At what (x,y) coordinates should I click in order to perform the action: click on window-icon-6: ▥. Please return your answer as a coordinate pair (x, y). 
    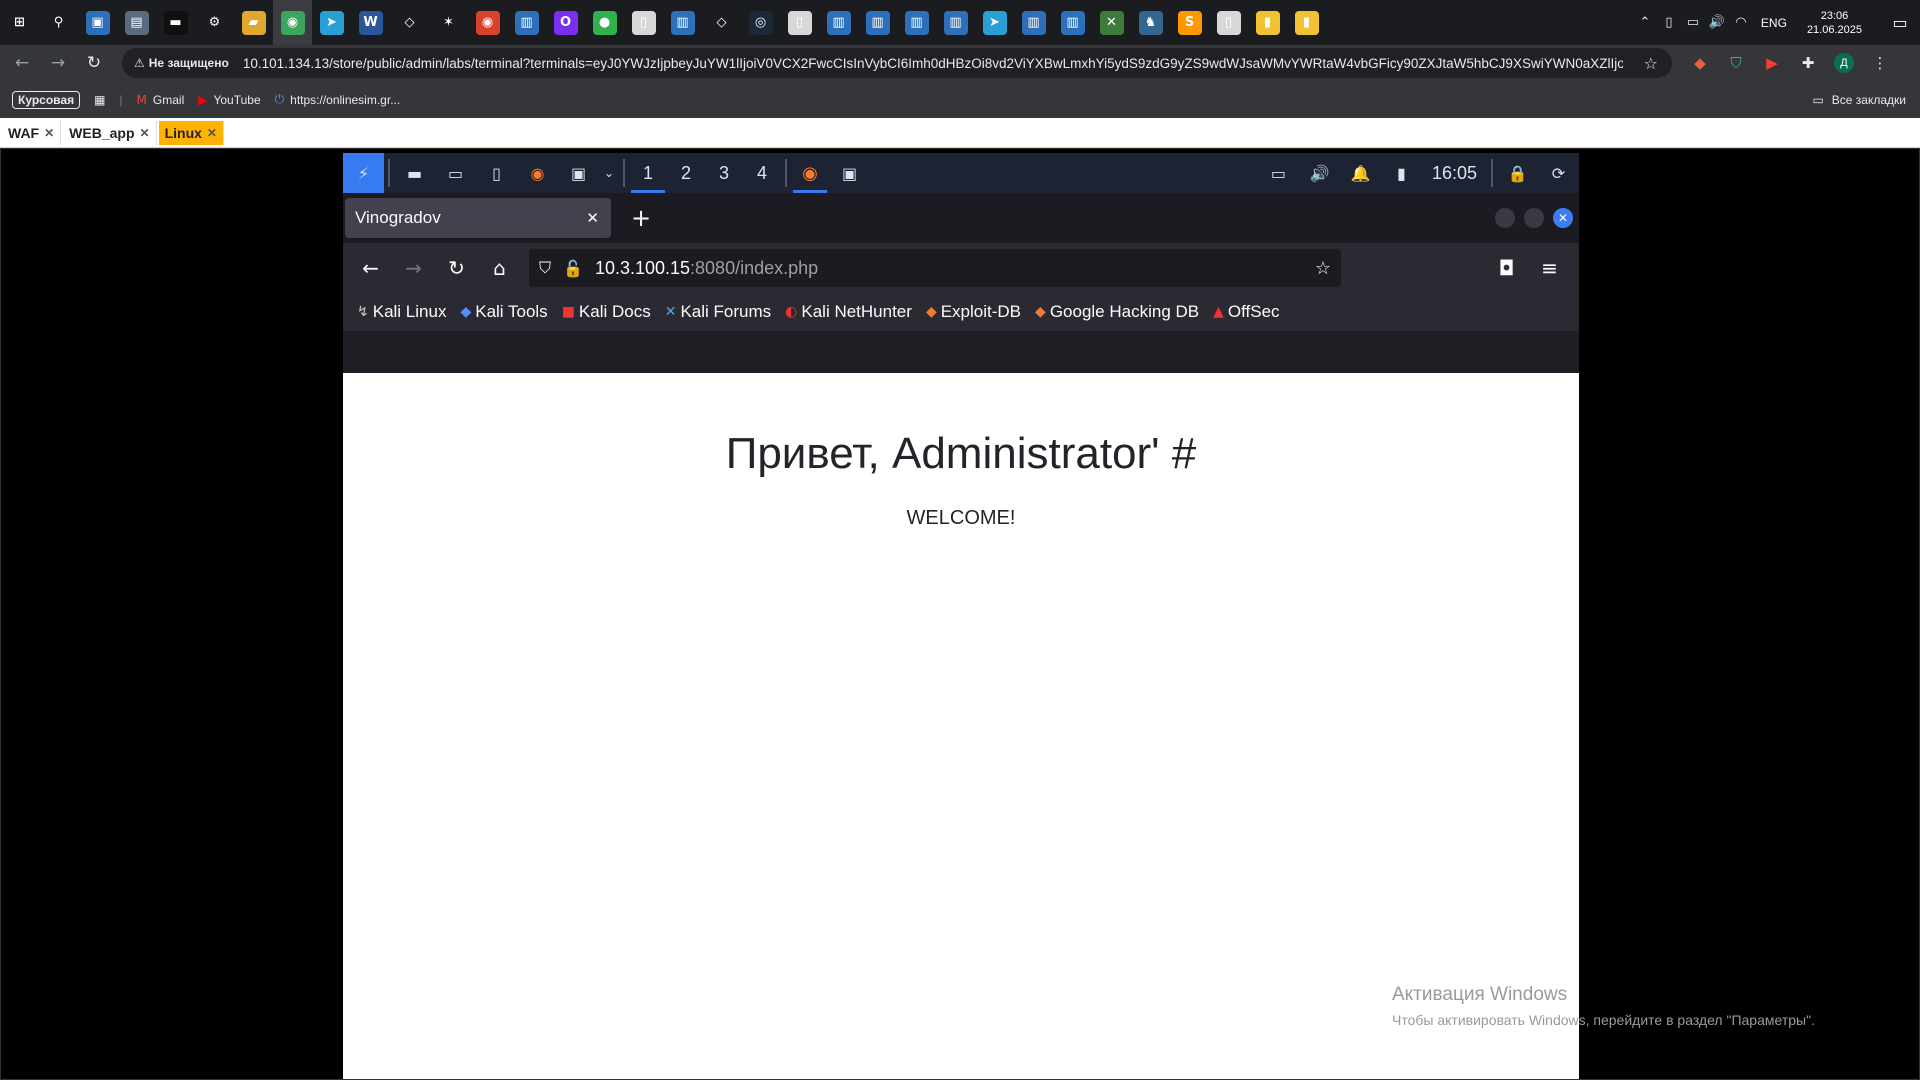
    Looking at the image, I should click on (955, 22).